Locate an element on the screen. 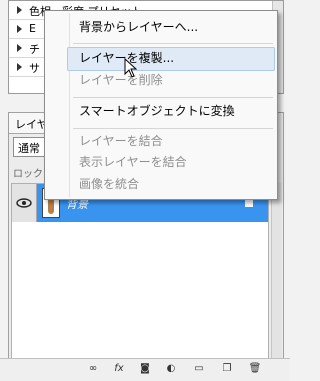 The width and height of the screenshot is (320, 381). adjustment-layer-icon: ◐ is located at coordinates (171, 369).